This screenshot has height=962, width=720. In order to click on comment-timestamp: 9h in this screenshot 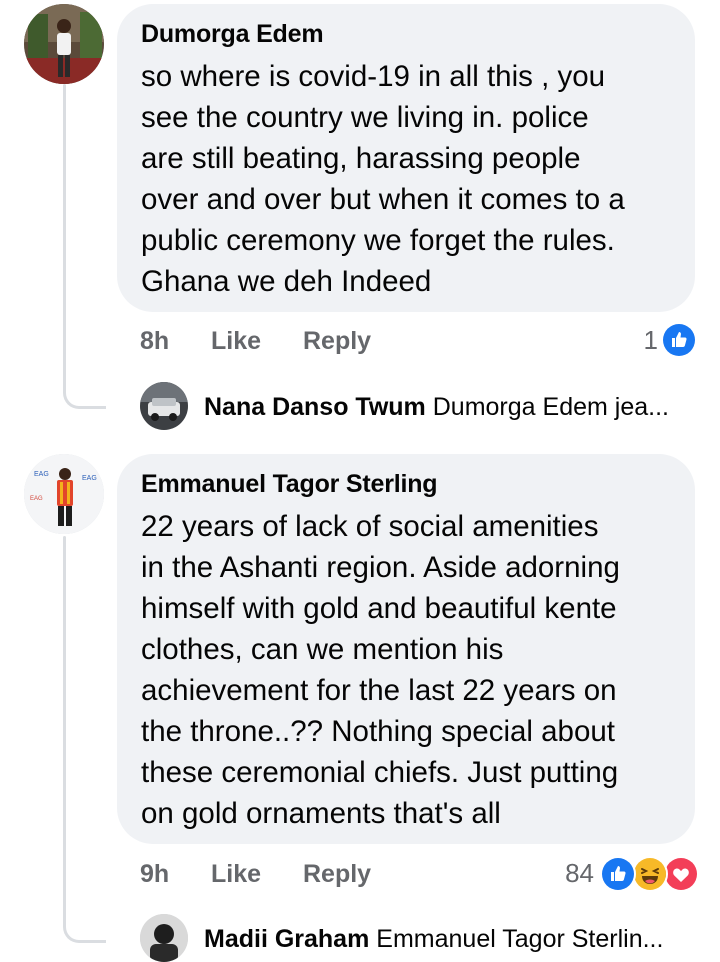, I will do `click(154, 874)`.